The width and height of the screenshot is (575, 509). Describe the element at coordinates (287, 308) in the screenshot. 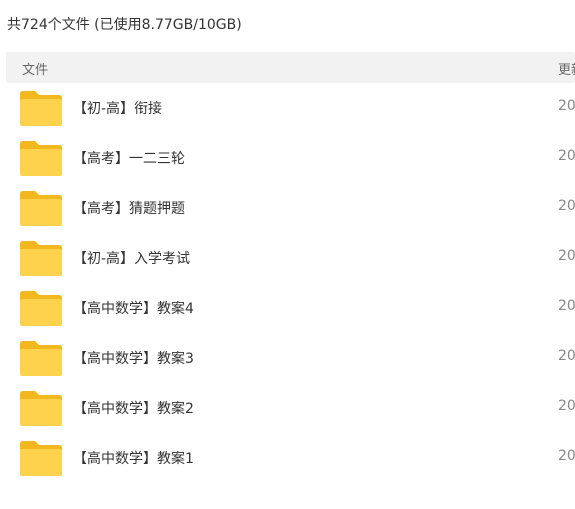

I see `list-item: 【高中数学】教案4 20` at that location.